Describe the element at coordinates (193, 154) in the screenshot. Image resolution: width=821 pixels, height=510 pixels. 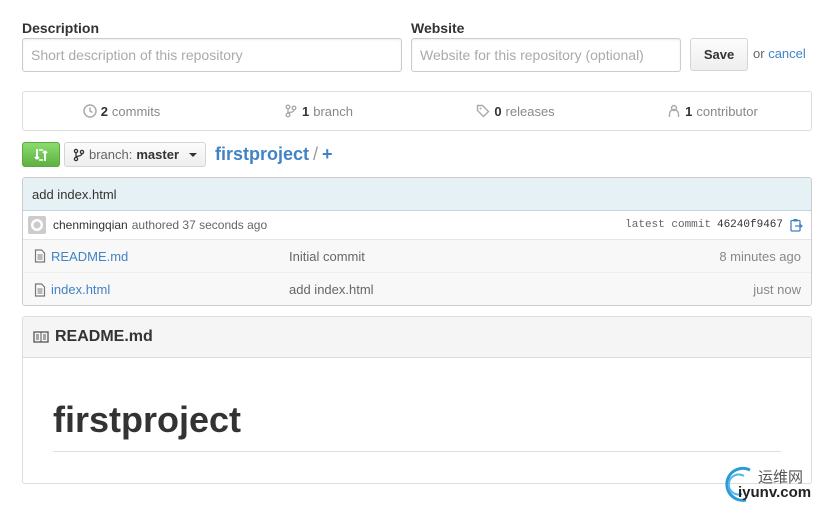
I see `chevron-down-icon` at that location.